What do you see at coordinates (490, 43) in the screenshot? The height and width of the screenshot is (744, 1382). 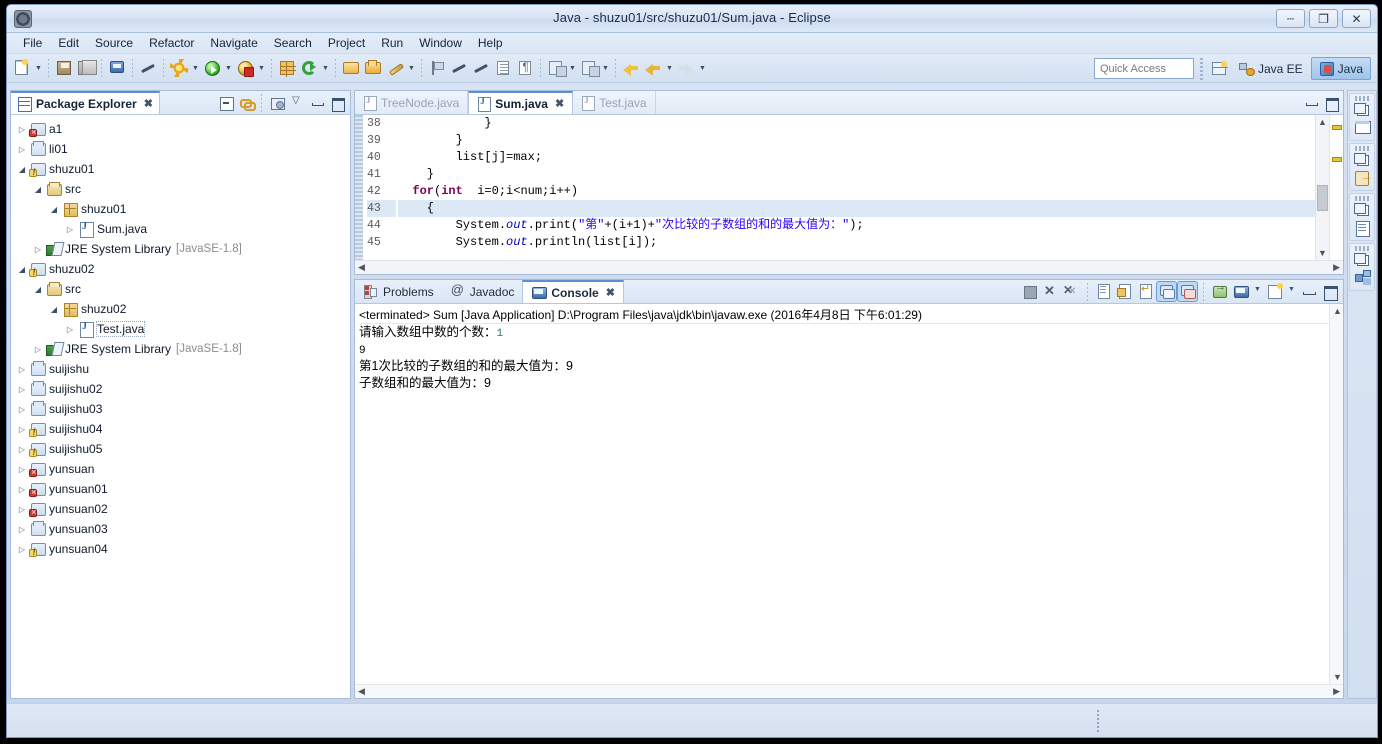 I see `menu-help: Help` at bounding box center [490, 43].